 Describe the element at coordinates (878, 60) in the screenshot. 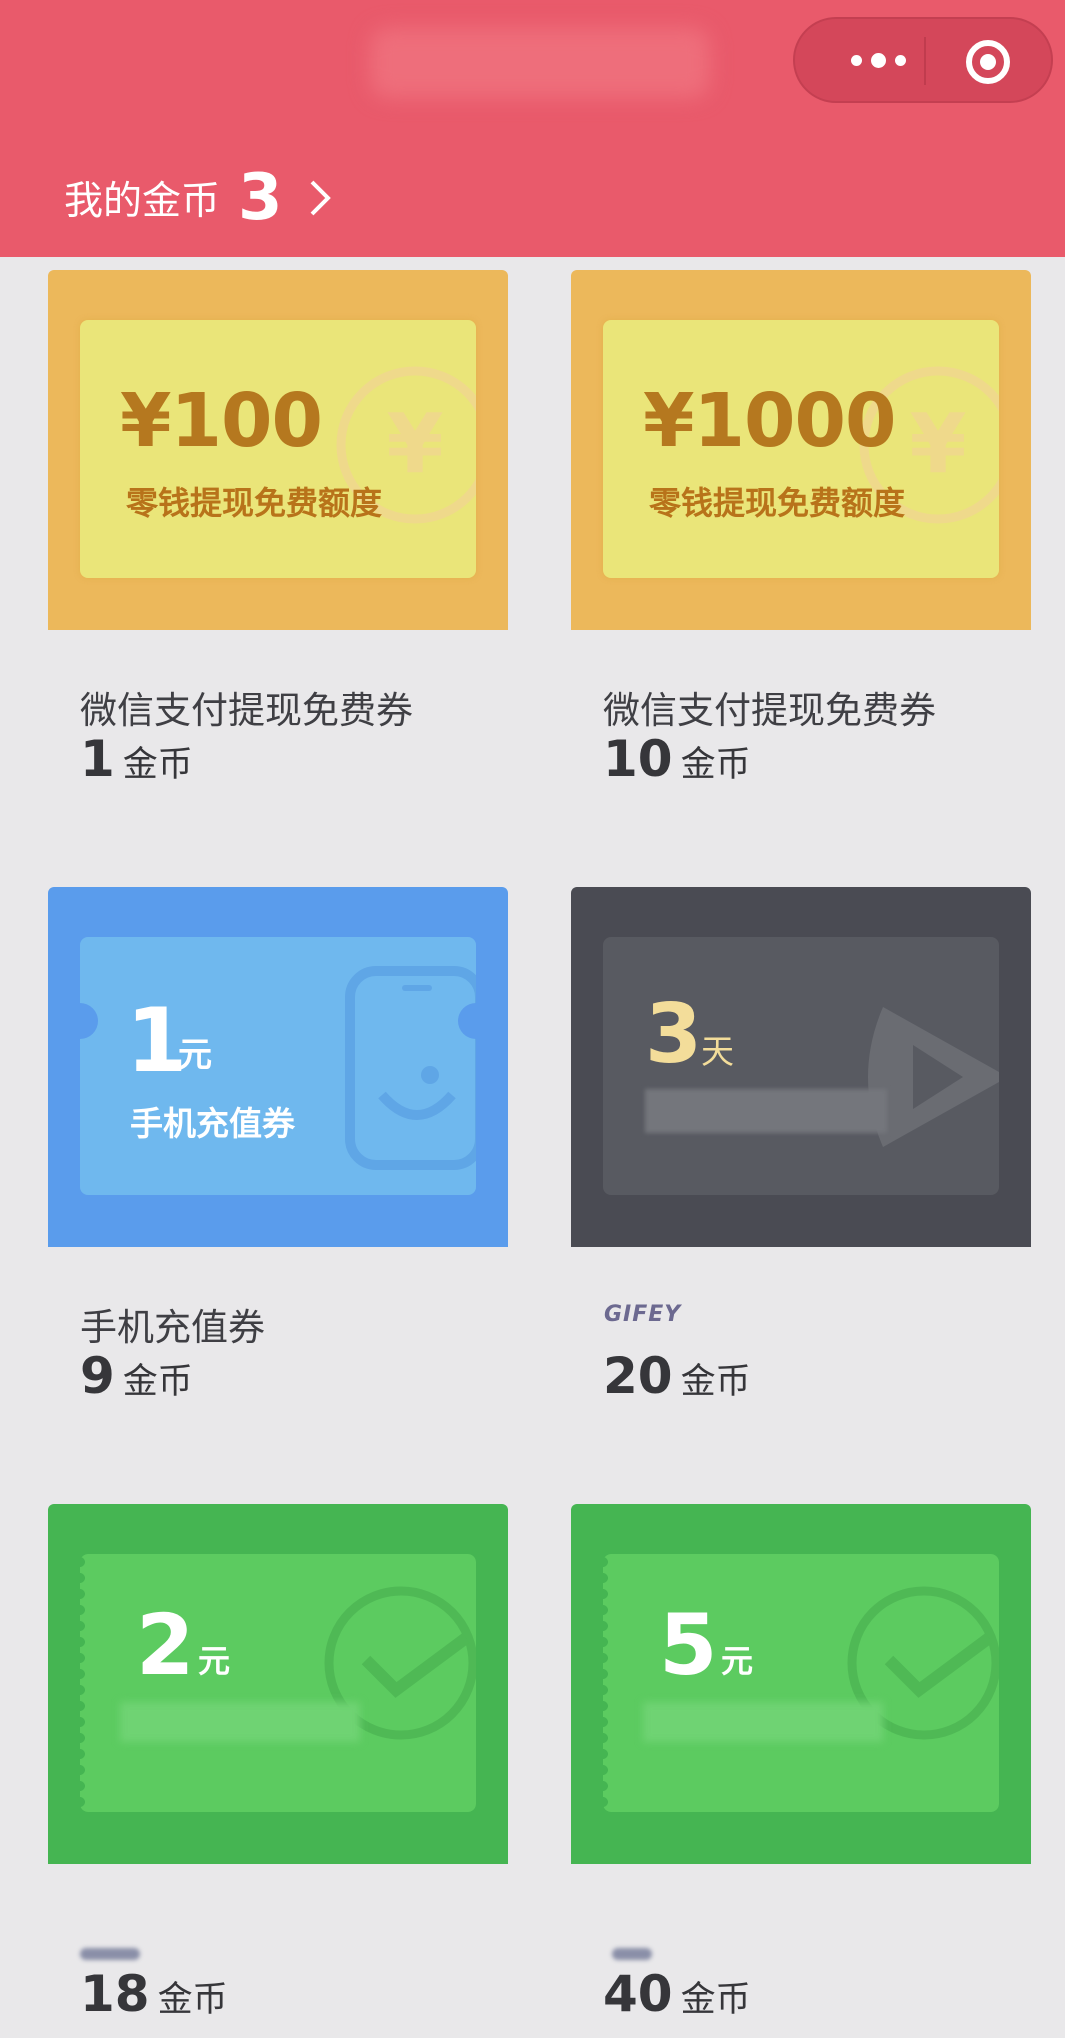

I see `more-dots-icon` at that location.